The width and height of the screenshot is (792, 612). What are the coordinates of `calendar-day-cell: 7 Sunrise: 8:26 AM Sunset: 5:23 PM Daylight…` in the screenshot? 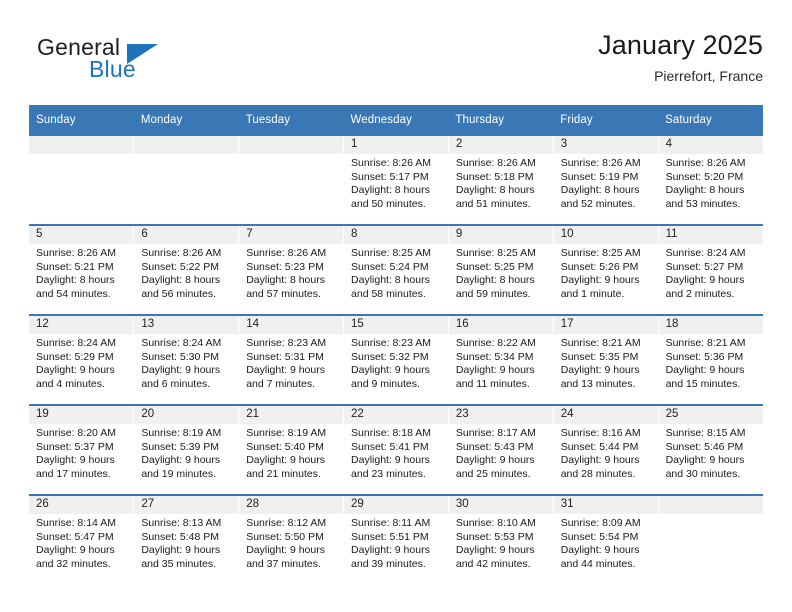 It's located at (291, 269).